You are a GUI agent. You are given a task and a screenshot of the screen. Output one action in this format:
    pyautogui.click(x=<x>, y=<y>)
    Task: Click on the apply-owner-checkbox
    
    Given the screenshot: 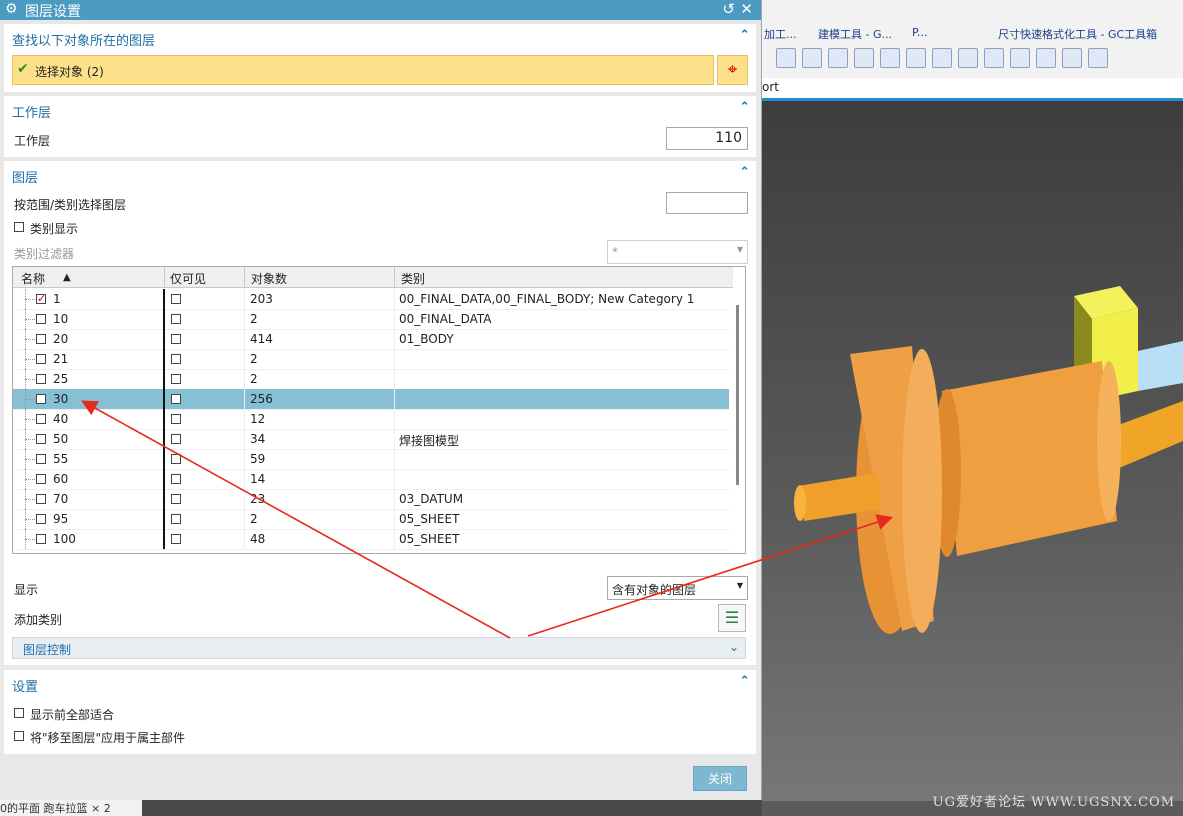 What is the action you would take?
    pyautogui.click(x=19, y=736)
    